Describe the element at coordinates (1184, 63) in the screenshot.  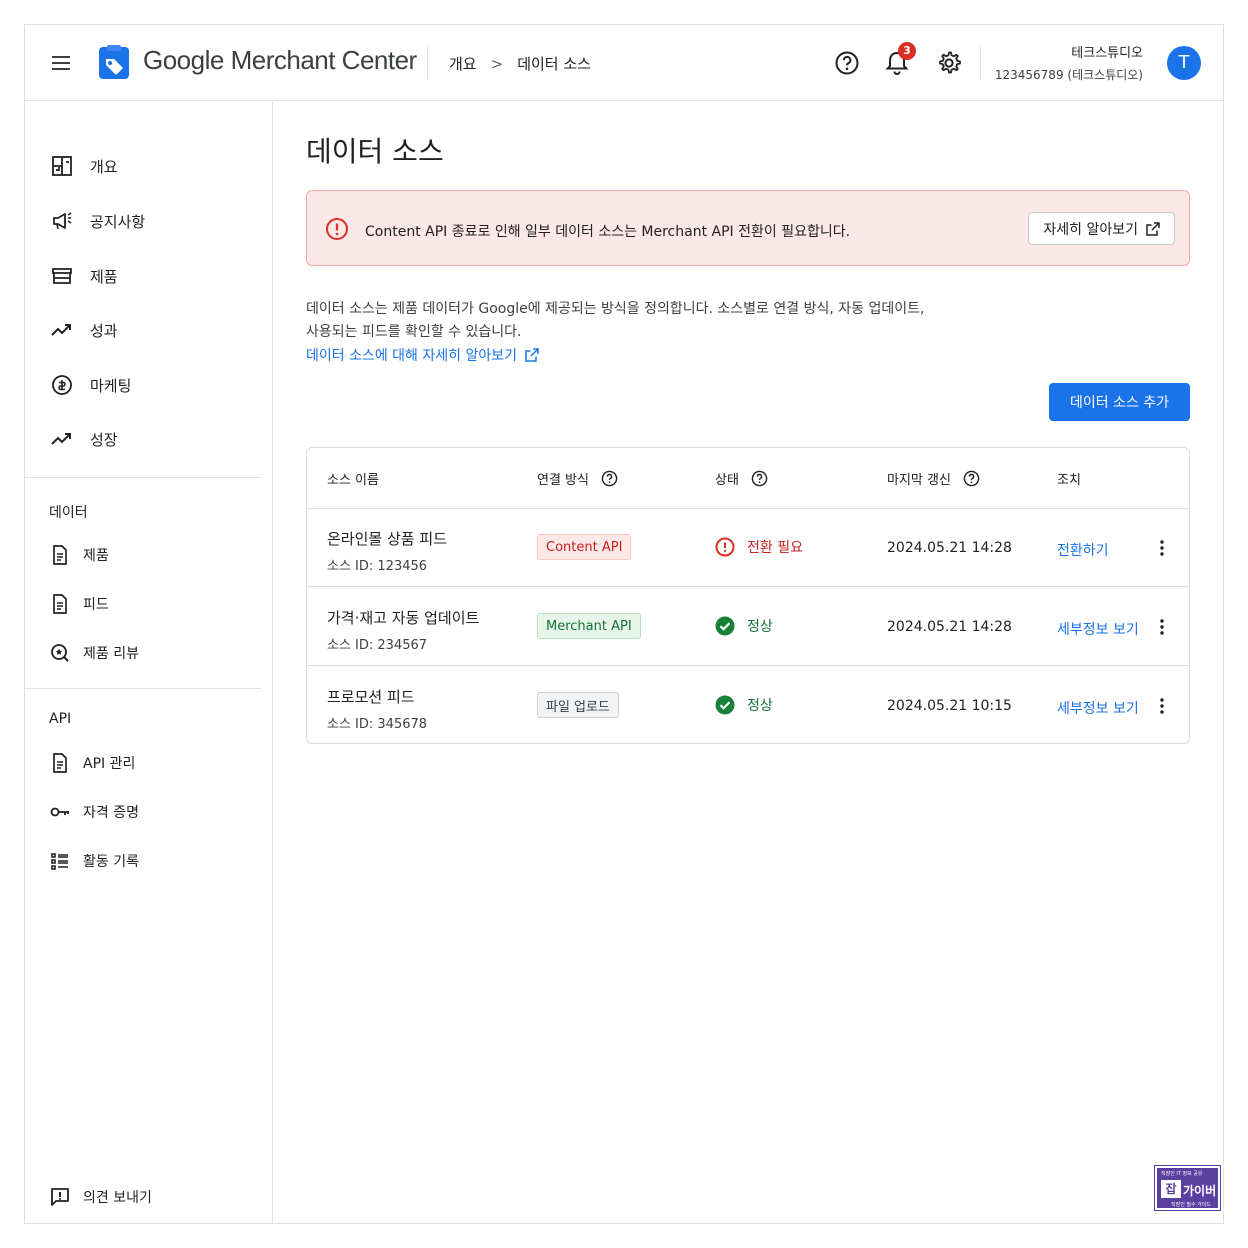
I see `avatar: T` at that location.